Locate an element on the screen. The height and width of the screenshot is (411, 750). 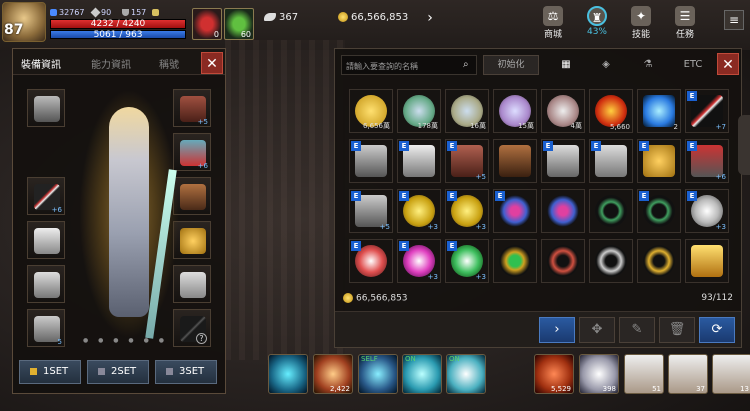
feather-icon is located at coordinates (270, 17).